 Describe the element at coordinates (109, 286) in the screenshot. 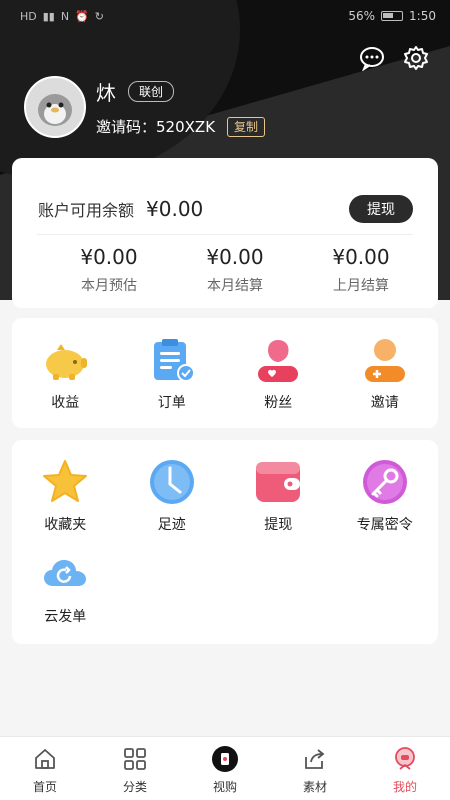

I see `stat-label: 本月预估` at that location.